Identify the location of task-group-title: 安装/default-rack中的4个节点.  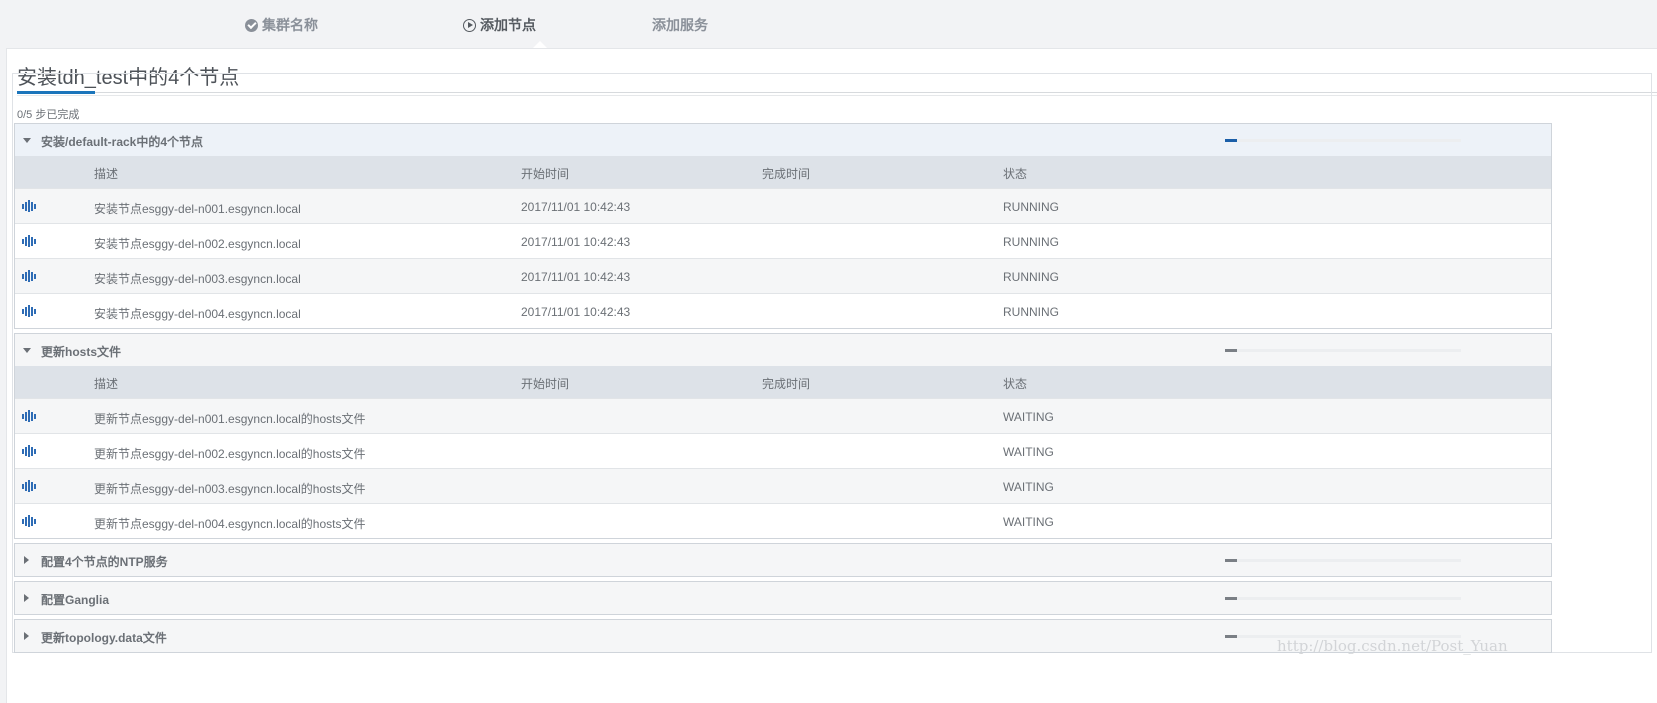
(122, 142).